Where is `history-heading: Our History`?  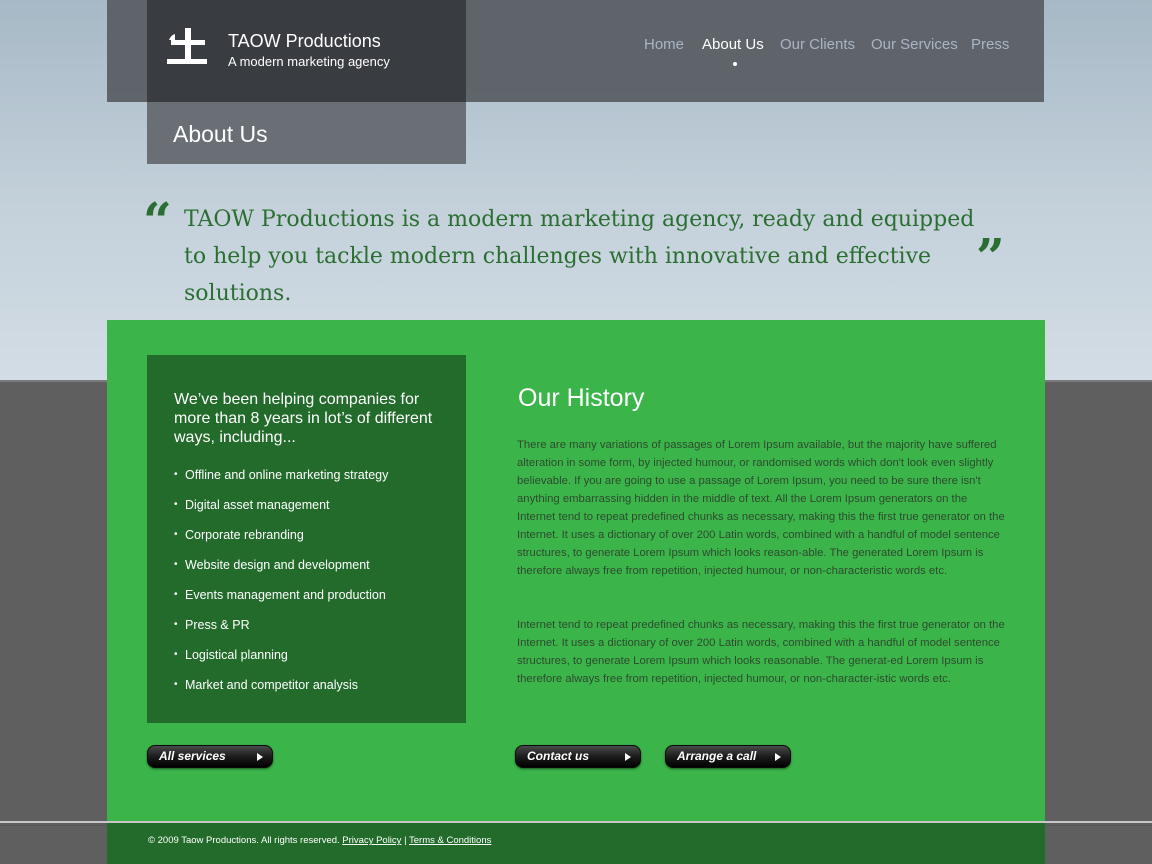 history-heading: Our History is located at coordinates (581, 398).